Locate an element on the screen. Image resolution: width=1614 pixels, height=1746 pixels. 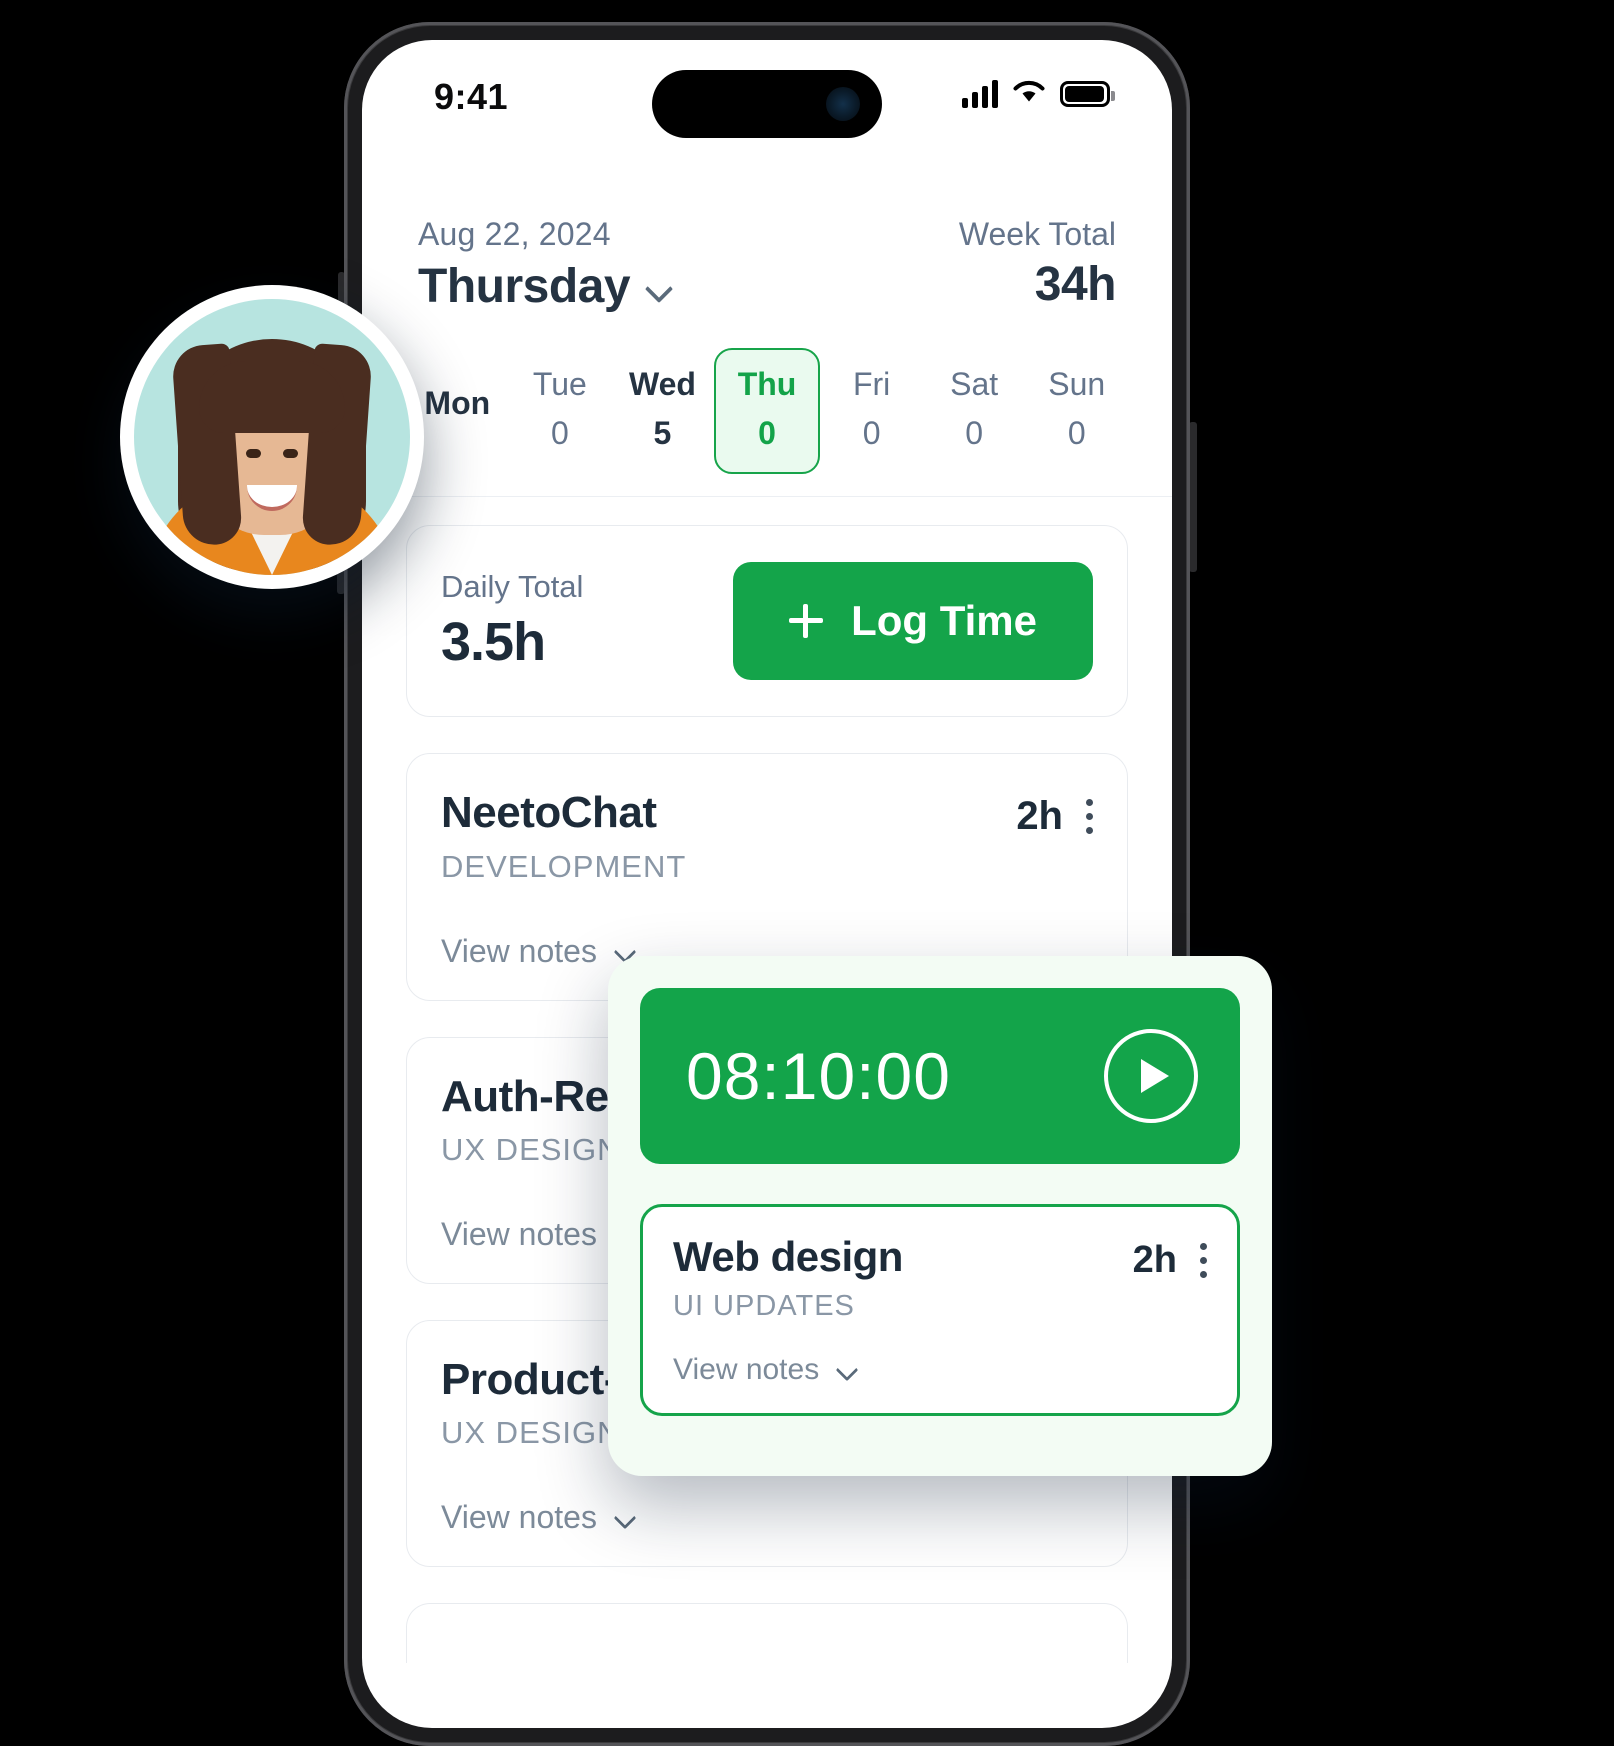
day-label: Fri is located at coordinates (871, 384).